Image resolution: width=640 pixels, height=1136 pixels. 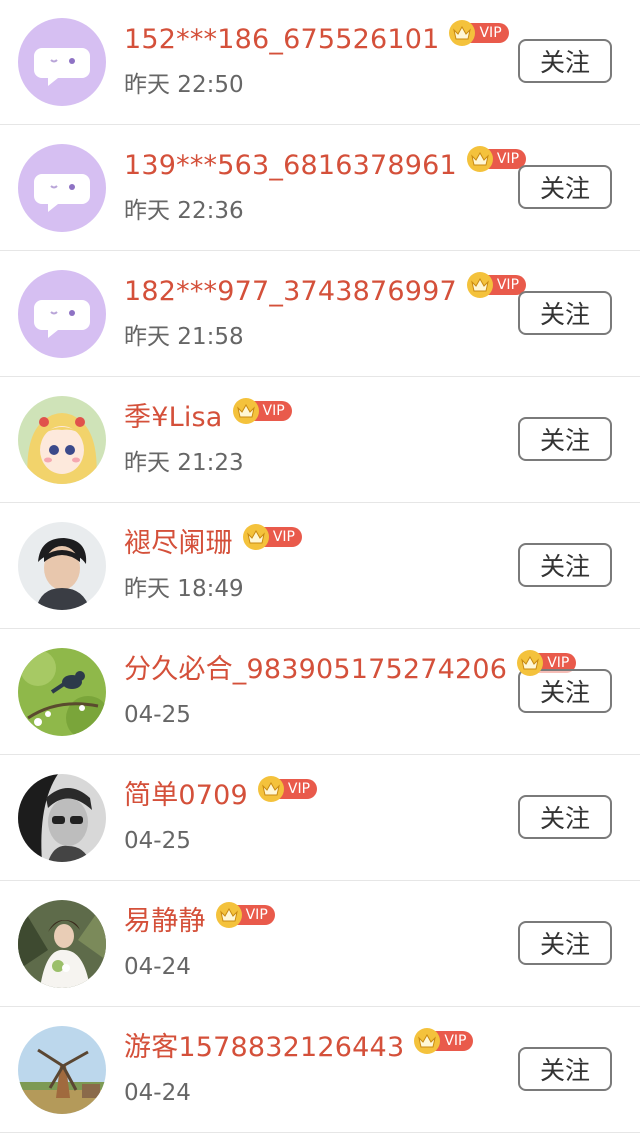 I want to click on username: 简单0709, so click(x=186, y=796).